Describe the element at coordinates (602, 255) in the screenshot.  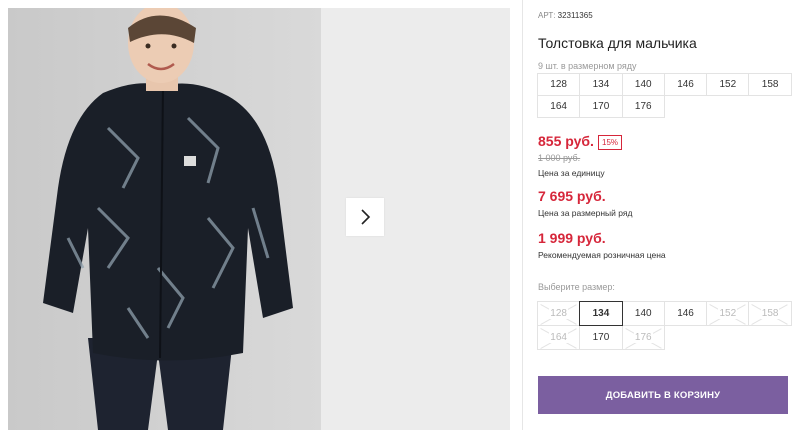
I see `retail-price-caption: Рекомендуемая розничная цена` at that location.